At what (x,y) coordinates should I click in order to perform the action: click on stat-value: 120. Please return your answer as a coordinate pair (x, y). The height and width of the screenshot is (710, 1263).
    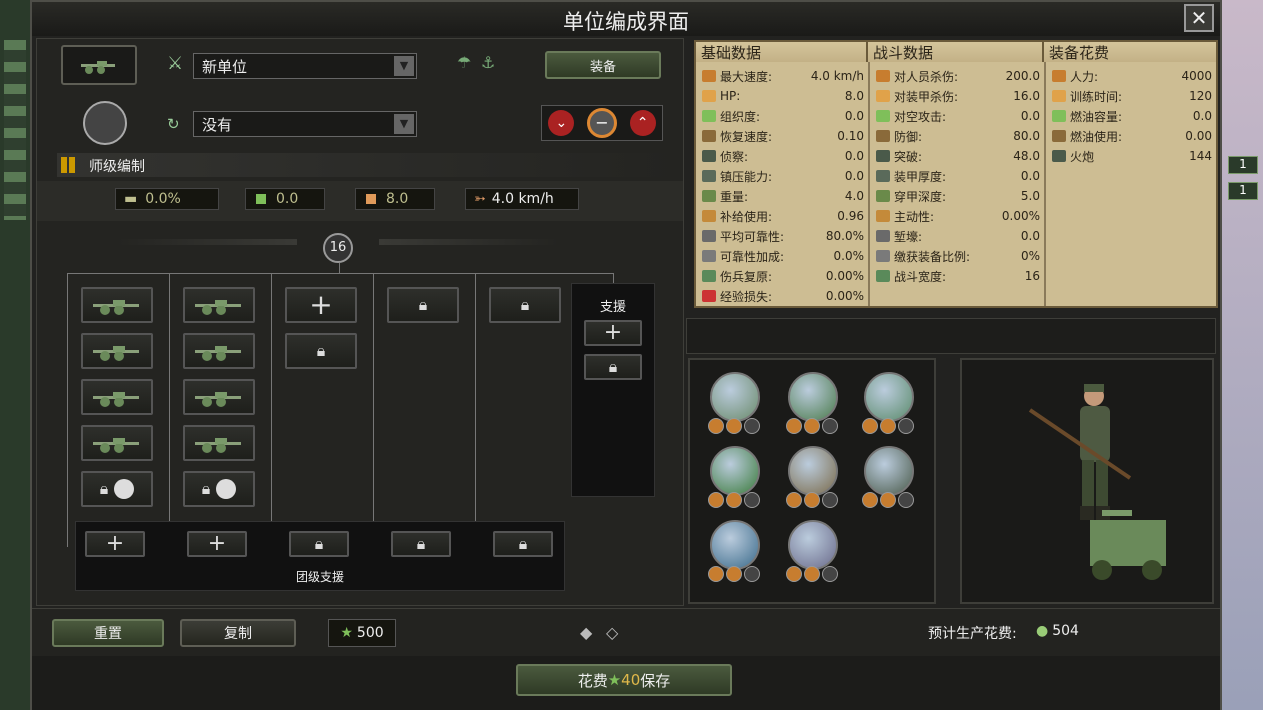
    Looking at the image, I should click on (1200, 96).